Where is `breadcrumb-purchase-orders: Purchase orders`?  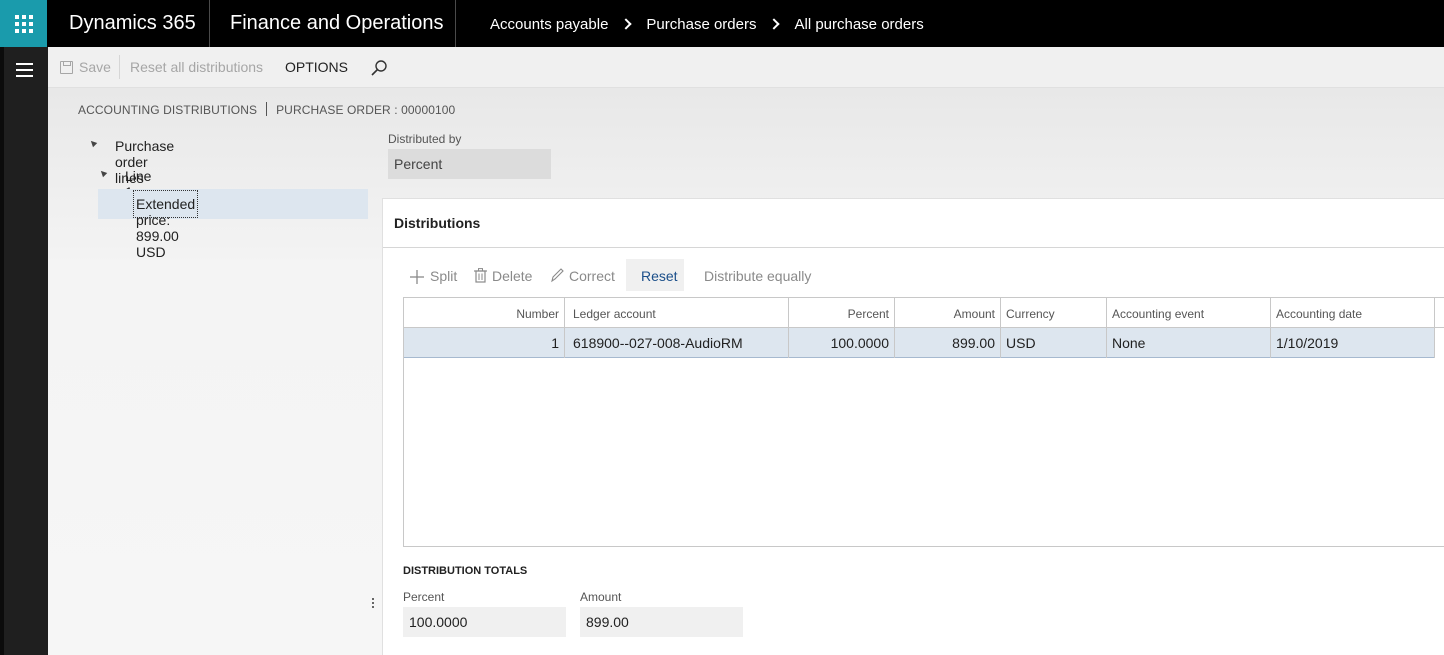 breadcrumb-purchase-orders: Purchase orders is located at coordinates (701, 24).